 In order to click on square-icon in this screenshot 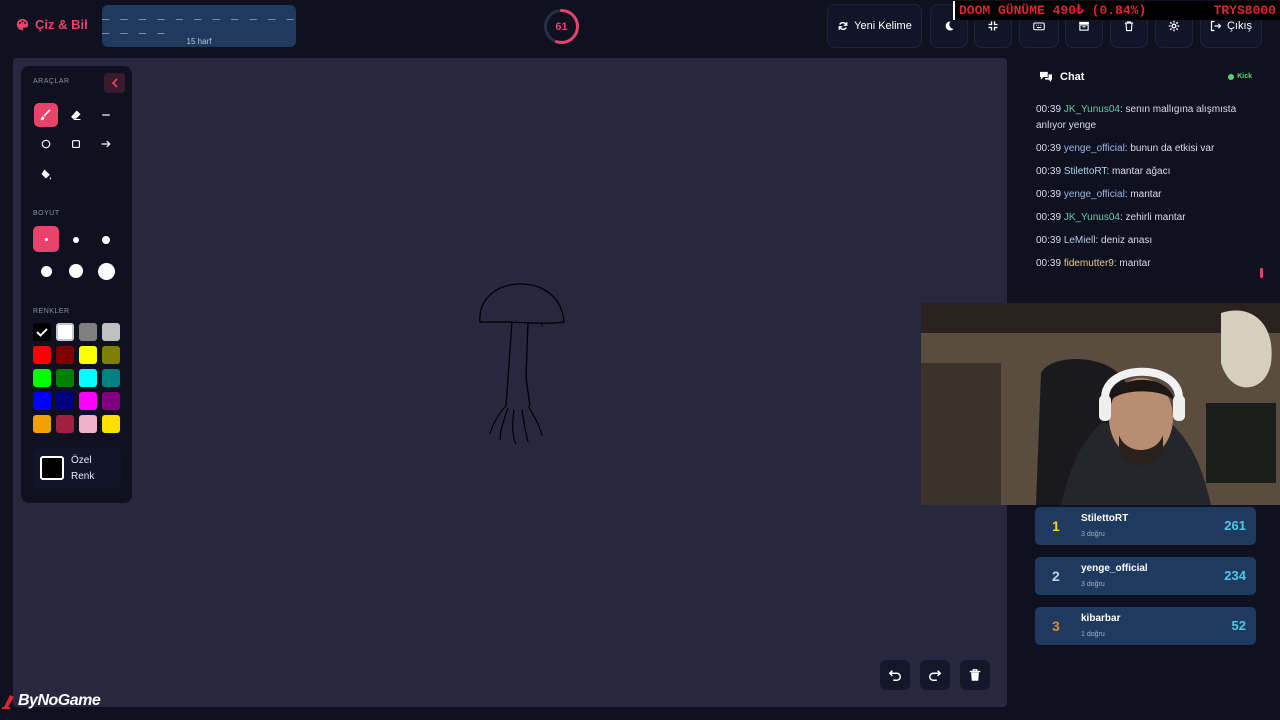, I will do `click(76, 144)`.